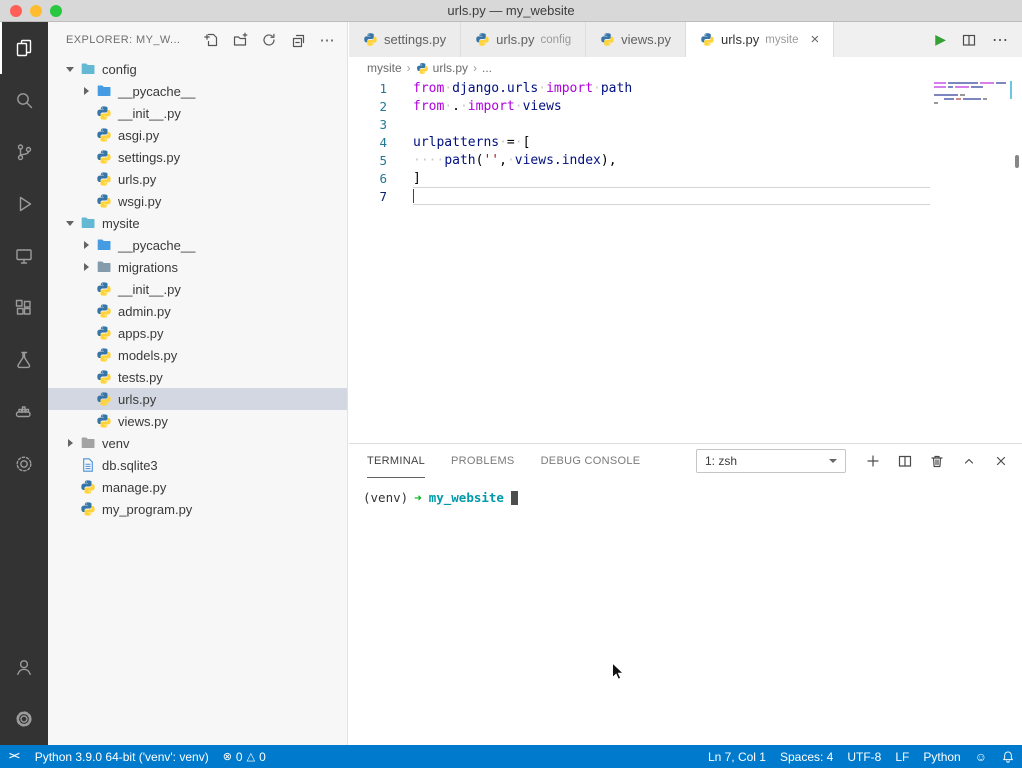  I want to click on code-line-3: 3, so click(685, 124).